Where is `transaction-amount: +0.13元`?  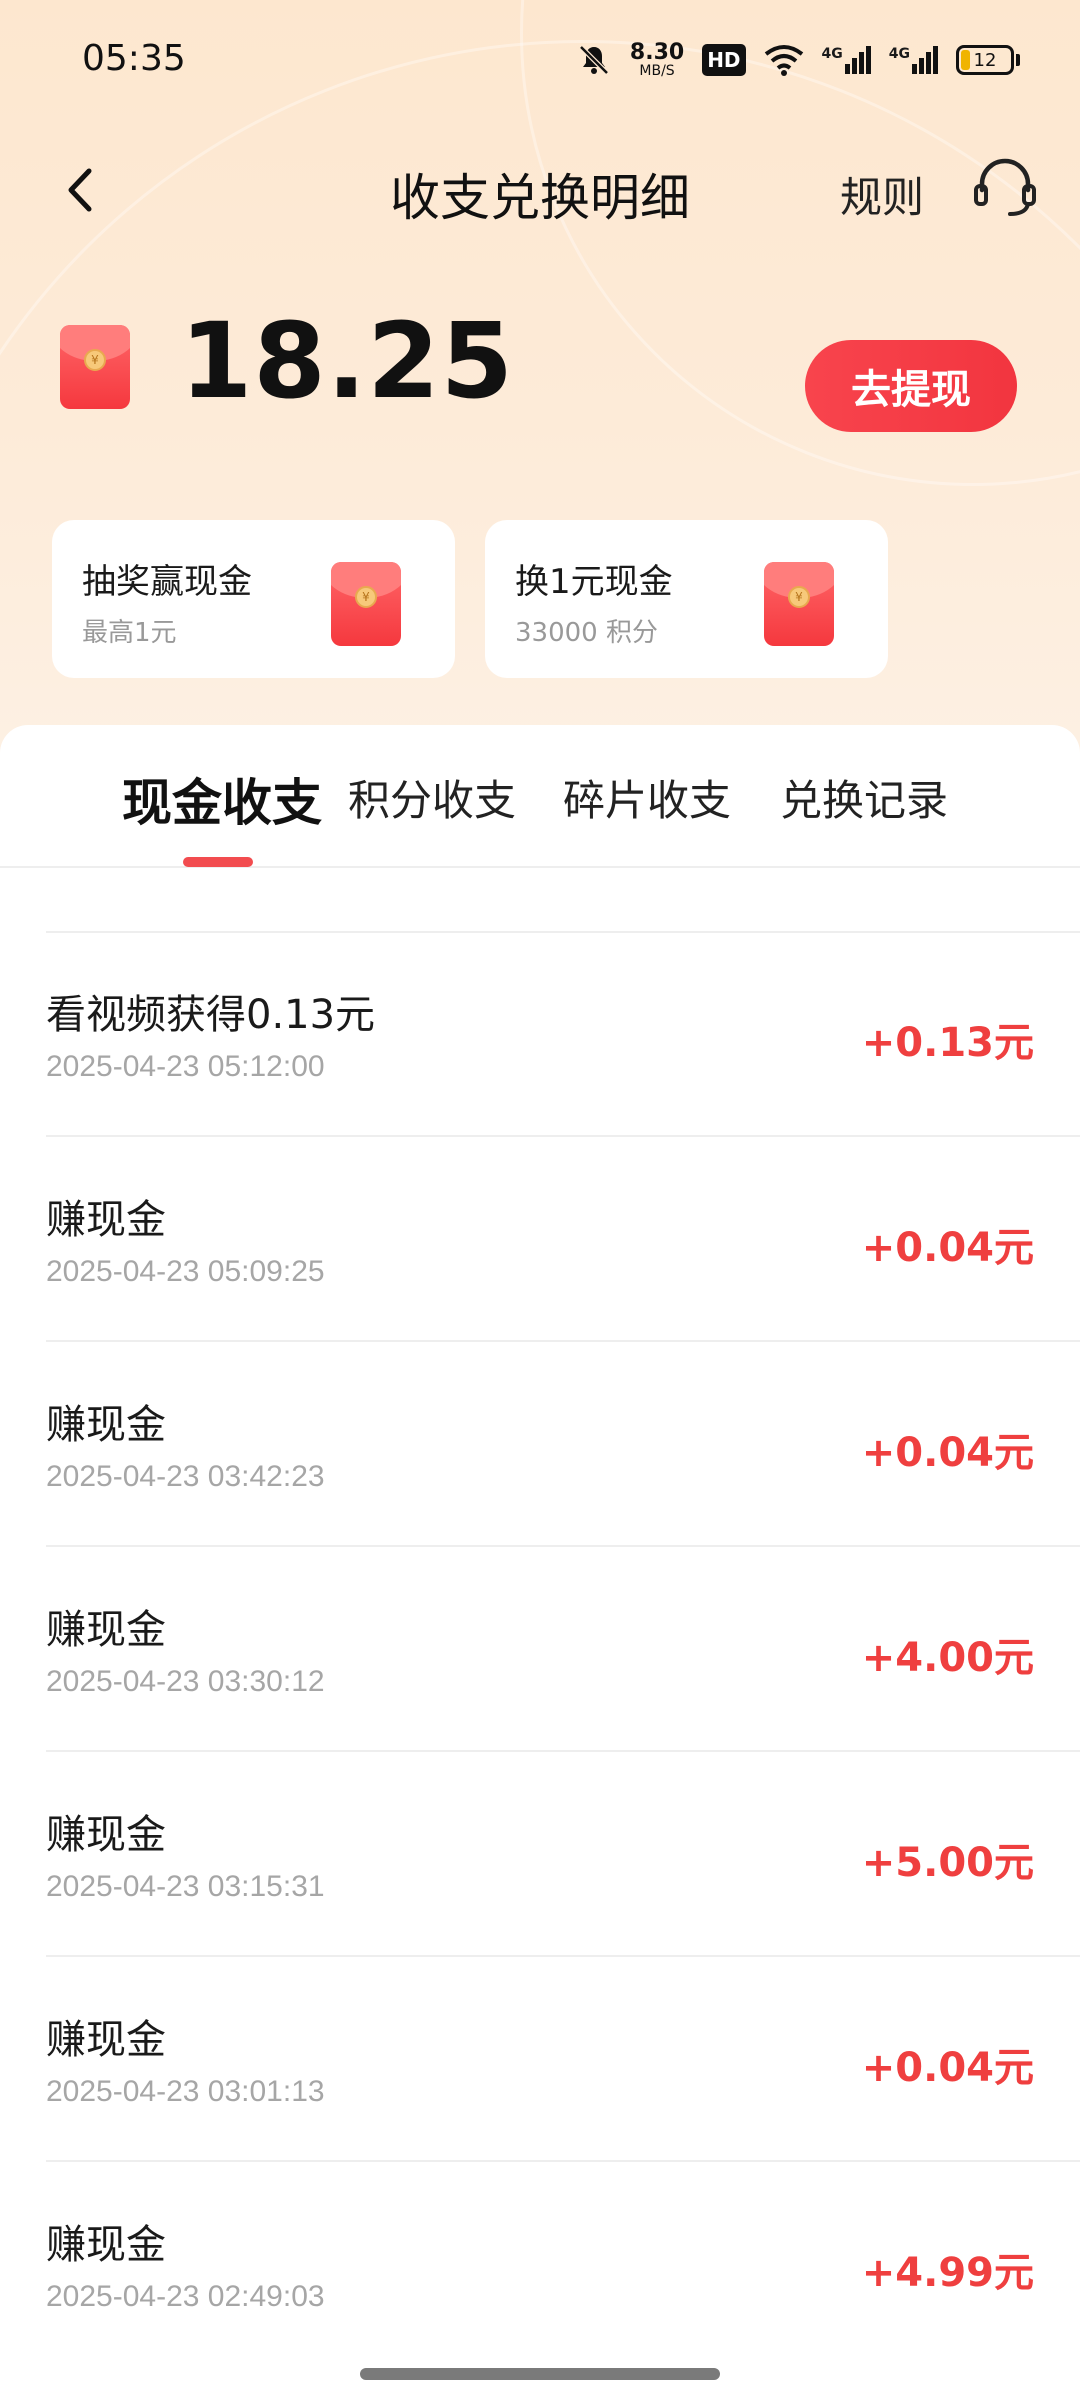 transaction-amount: +0.13元 is located at coordinates (947, 1043).